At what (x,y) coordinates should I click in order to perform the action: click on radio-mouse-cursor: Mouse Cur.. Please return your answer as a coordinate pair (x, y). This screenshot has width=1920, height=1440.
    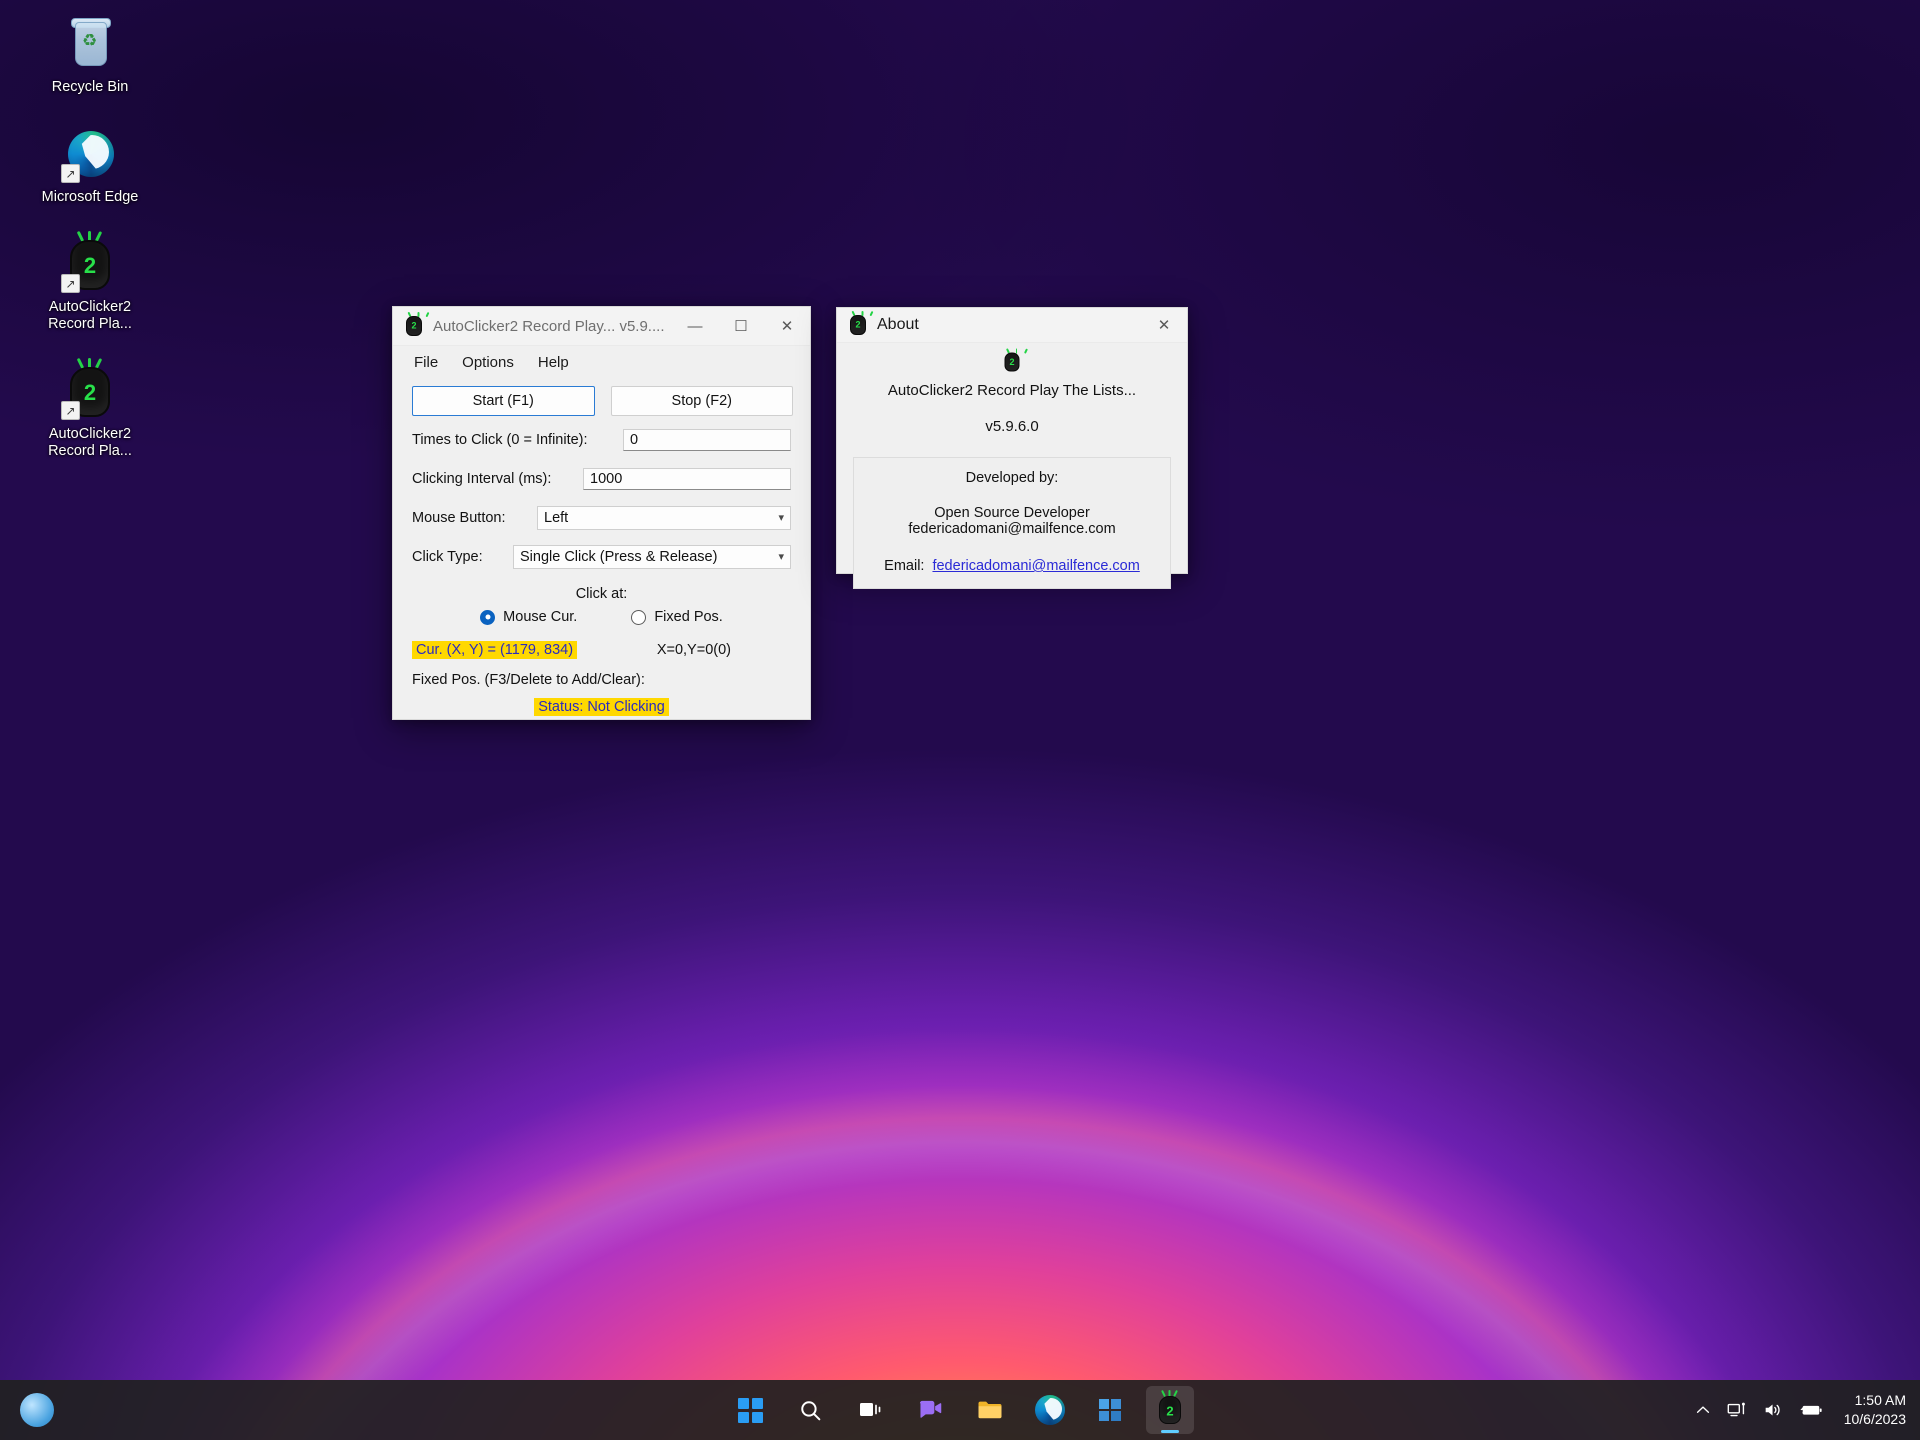
    Looking at the image, I should click on (528, 617).